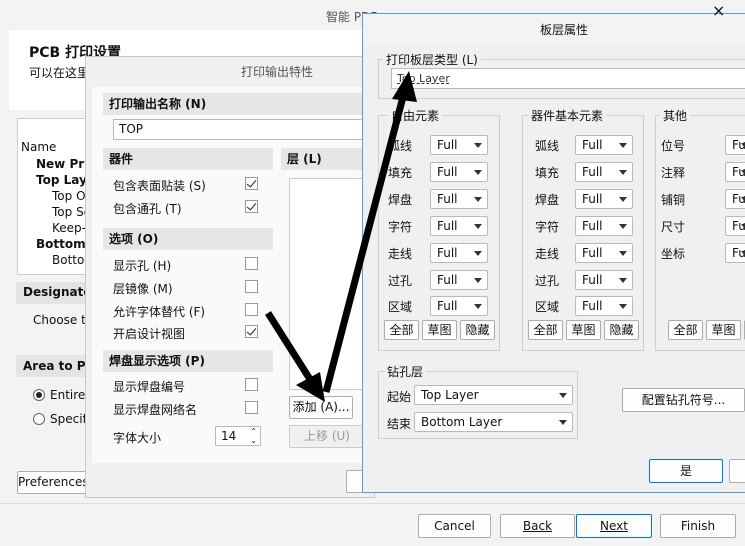  What do you see at coordinates (143, 289) in the screenshot?
I see `mirror-label: 层镜像 (M)` at bounding box center [143, 289].